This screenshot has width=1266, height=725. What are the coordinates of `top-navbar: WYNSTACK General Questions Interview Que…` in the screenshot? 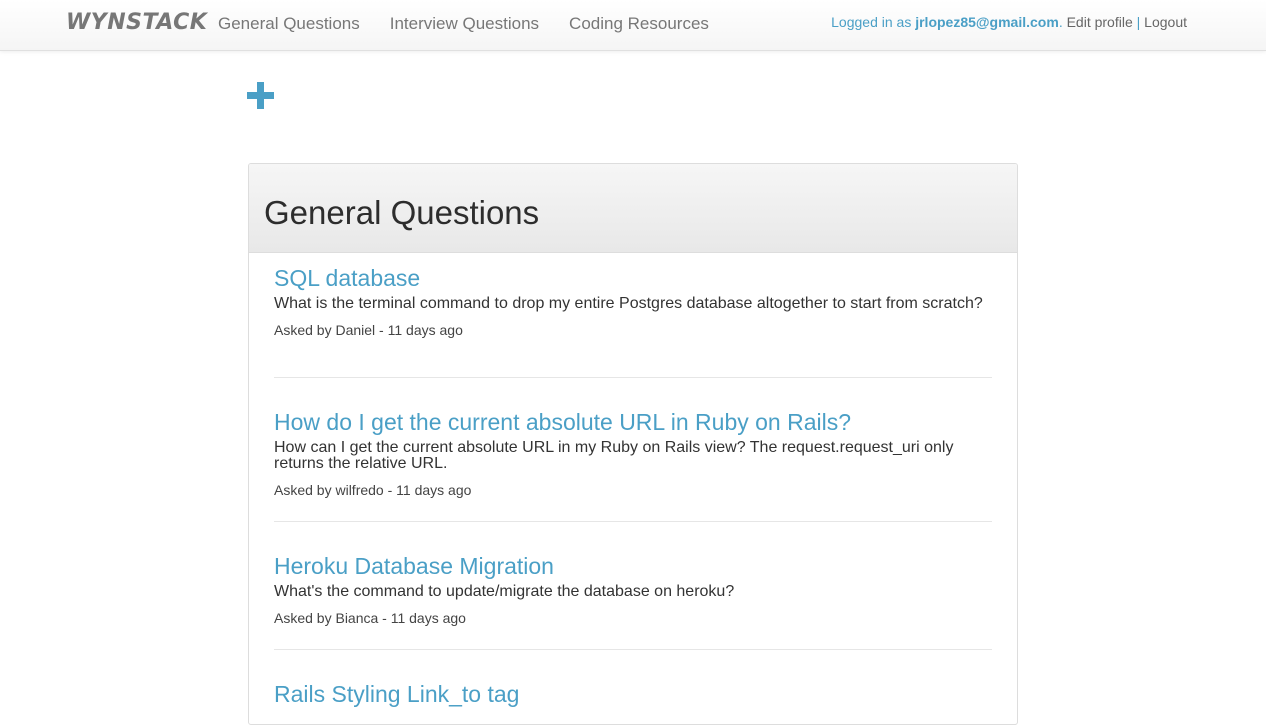 It's located at (633, 25).